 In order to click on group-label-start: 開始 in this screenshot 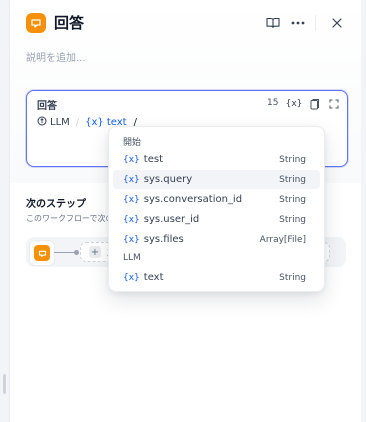, I will do `click(132, 143)`.